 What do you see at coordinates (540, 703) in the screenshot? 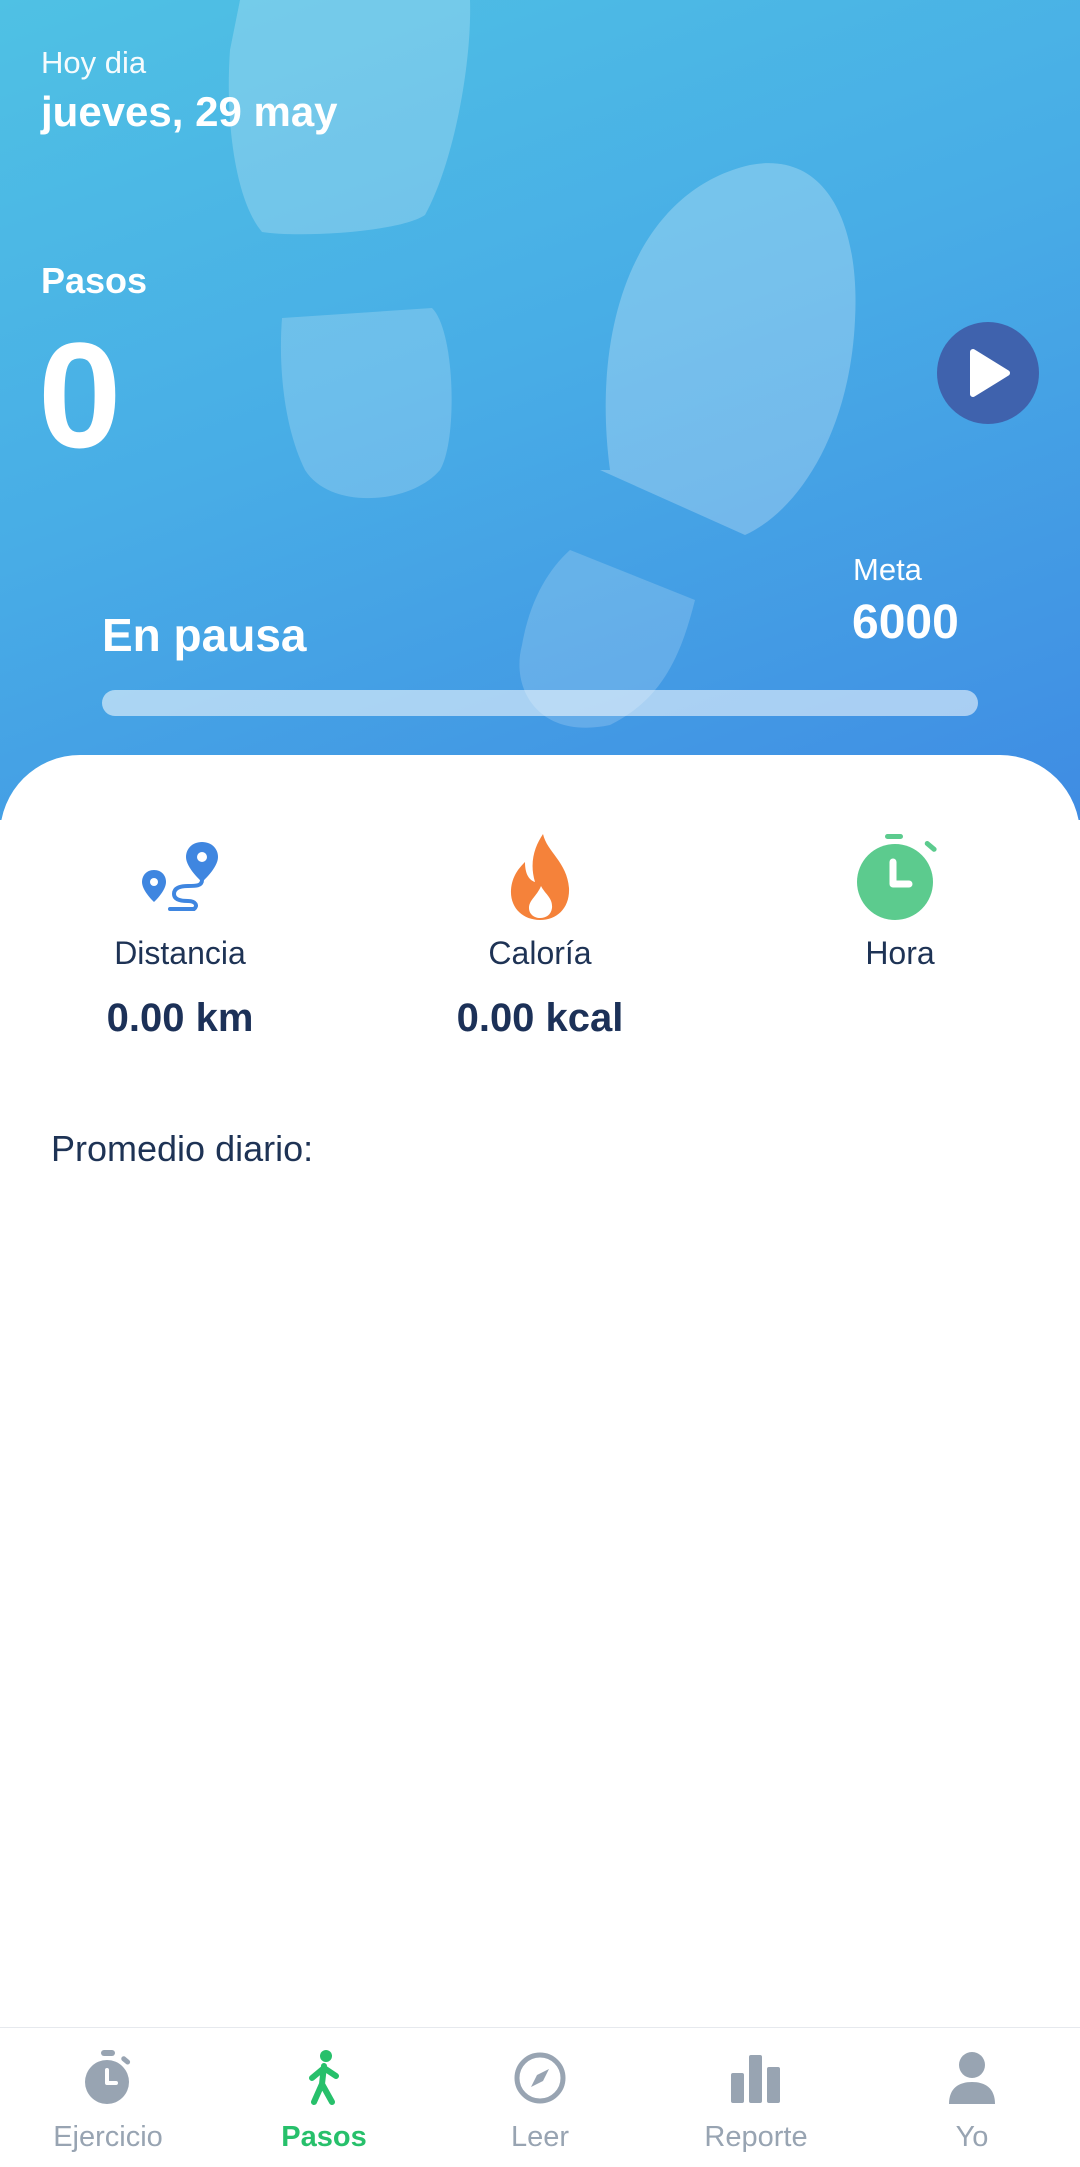
I see `steps-progress-bar` at bounding box center [540, 703].